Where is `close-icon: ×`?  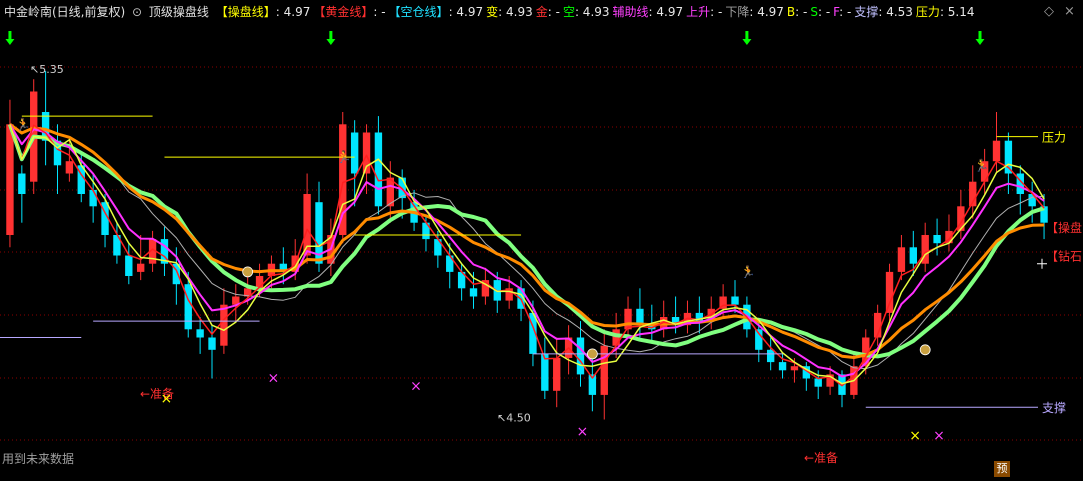 close-icon: × is located at coordinates (1069, 11).